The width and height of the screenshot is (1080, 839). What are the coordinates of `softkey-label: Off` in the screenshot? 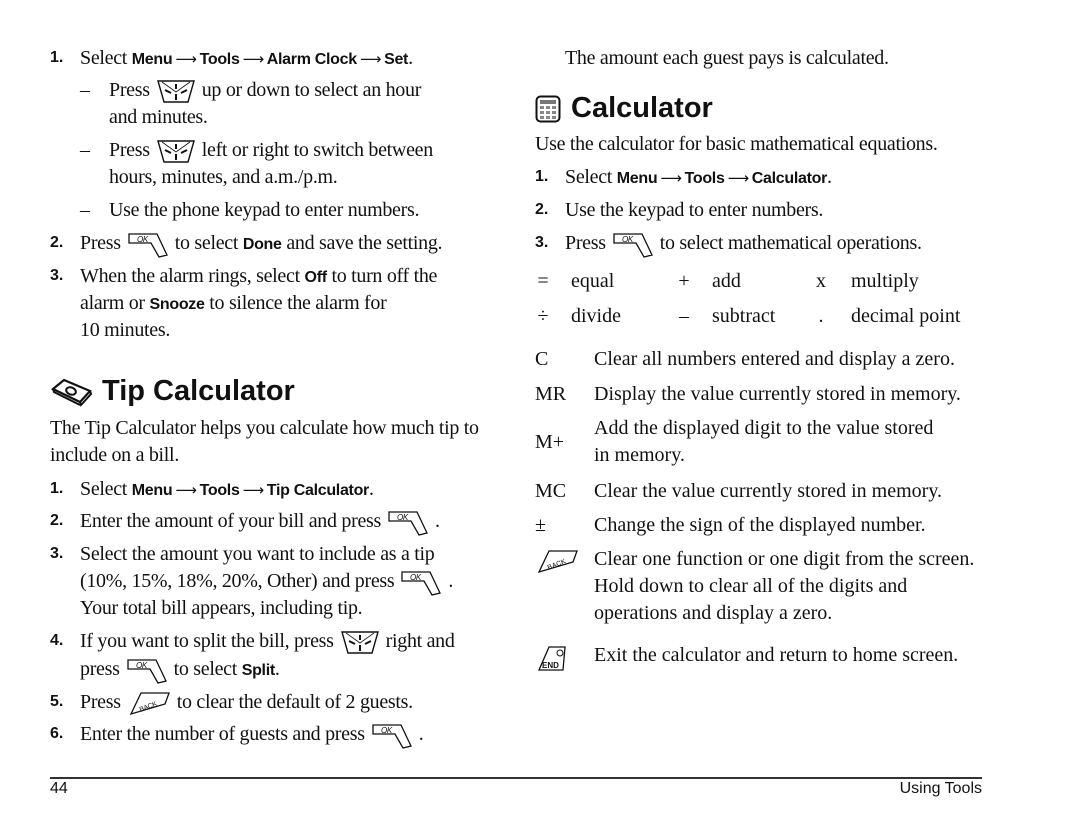 It's located at (316, 277).